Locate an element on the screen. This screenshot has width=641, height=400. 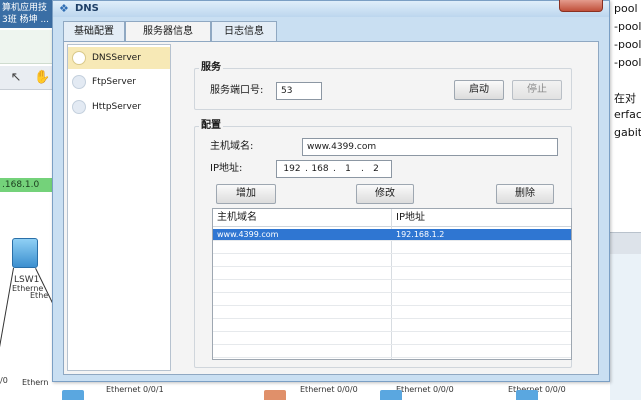
background-toolbar: ↖ ✋ is located at coordinates (30, 78).